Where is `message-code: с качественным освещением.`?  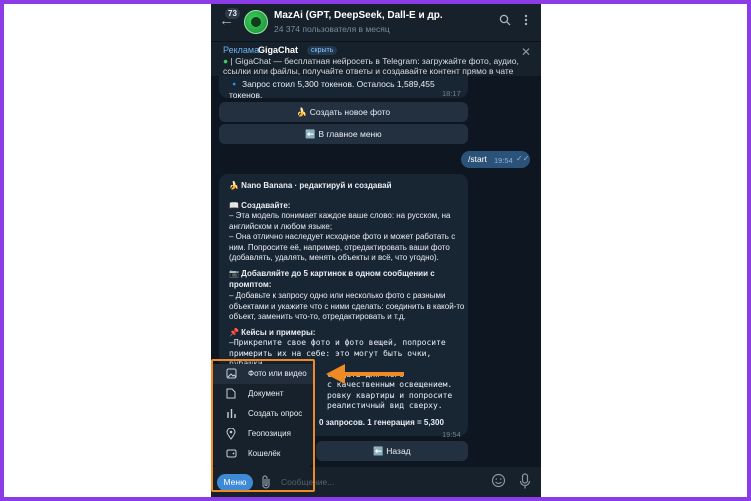
message-code: с качественным освещением. is located at coordinates (390, 384).